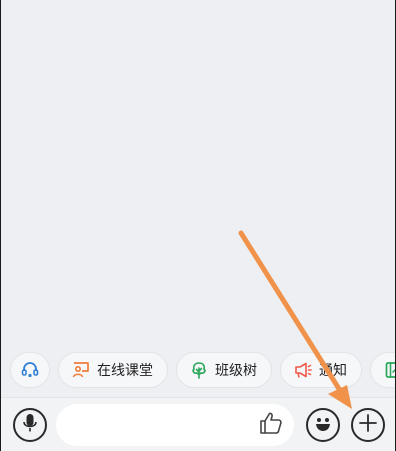  I want to click on quick-action-notice: 通知, so click(321, 370).